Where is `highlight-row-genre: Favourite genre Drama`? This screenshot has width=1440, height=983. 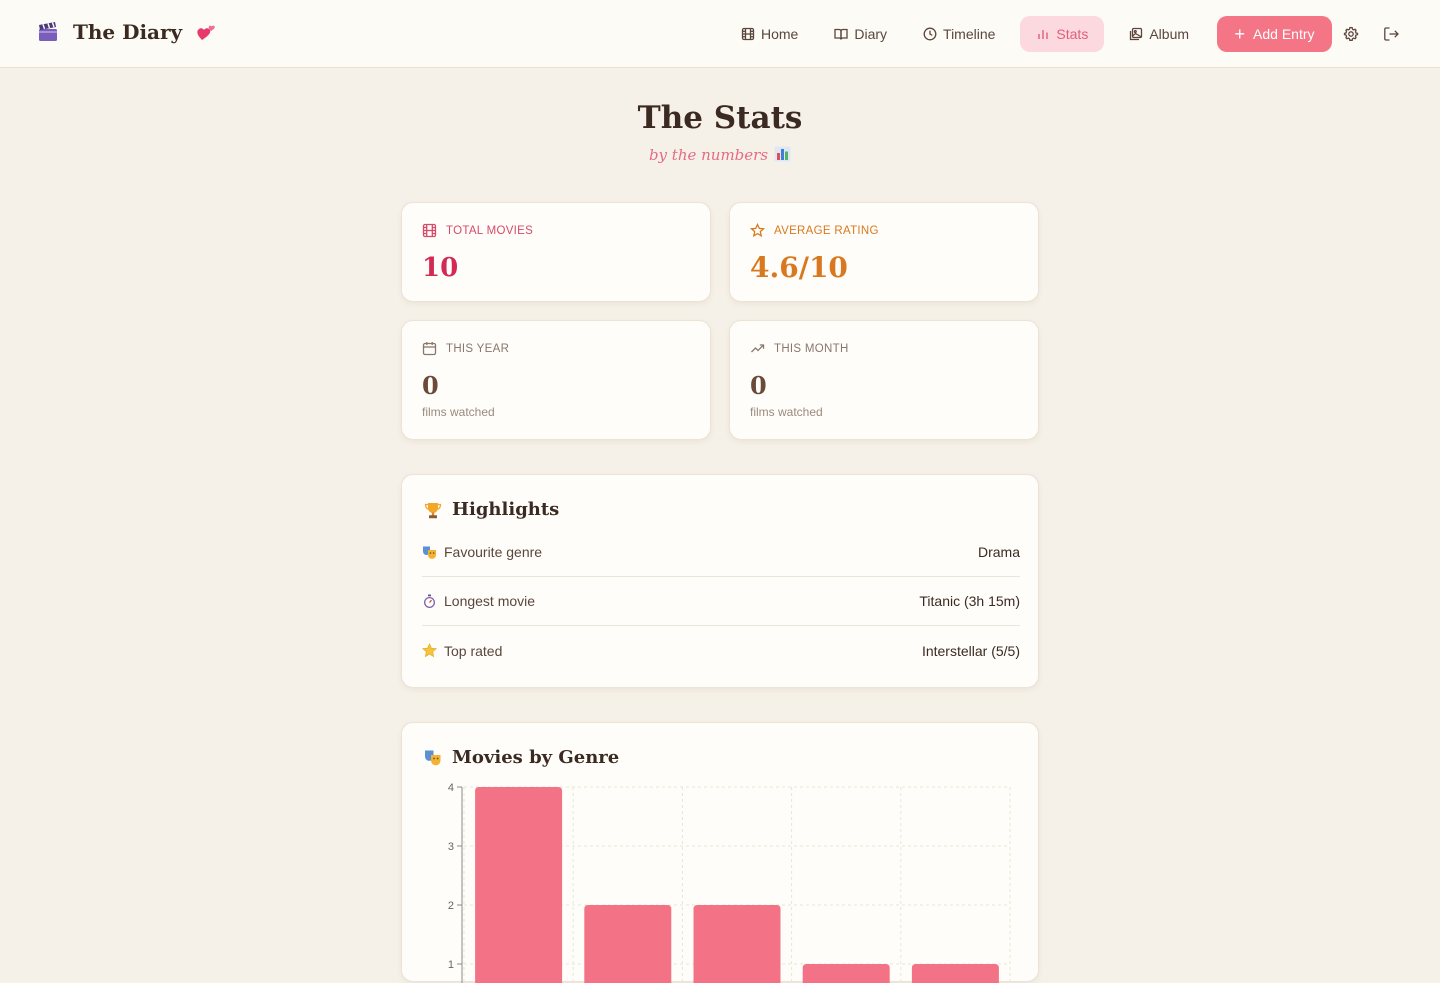 highlight-row-genre: Favourite genre Drama is located at coordinates (721, 552).